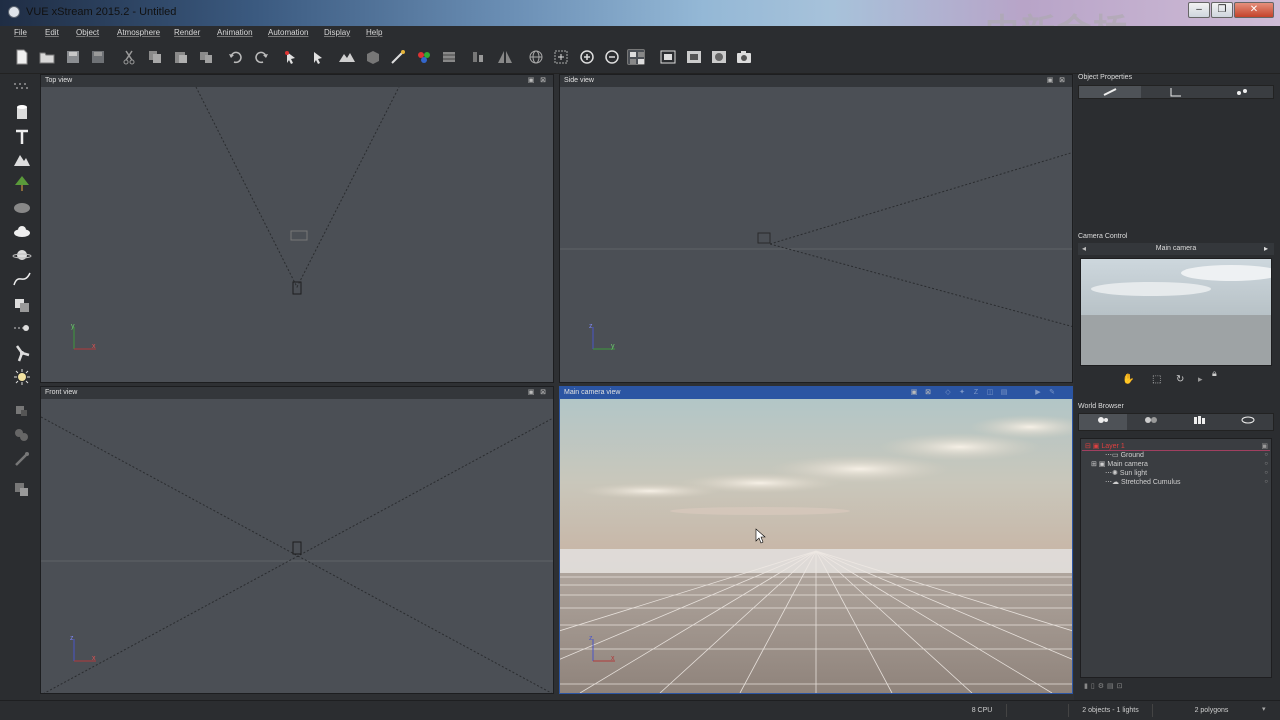 The height and width of the screenshot is (720, 1280). Describe the element at coordinates (1151, 422) in the screenshot. I see `tab-materials` at that location.